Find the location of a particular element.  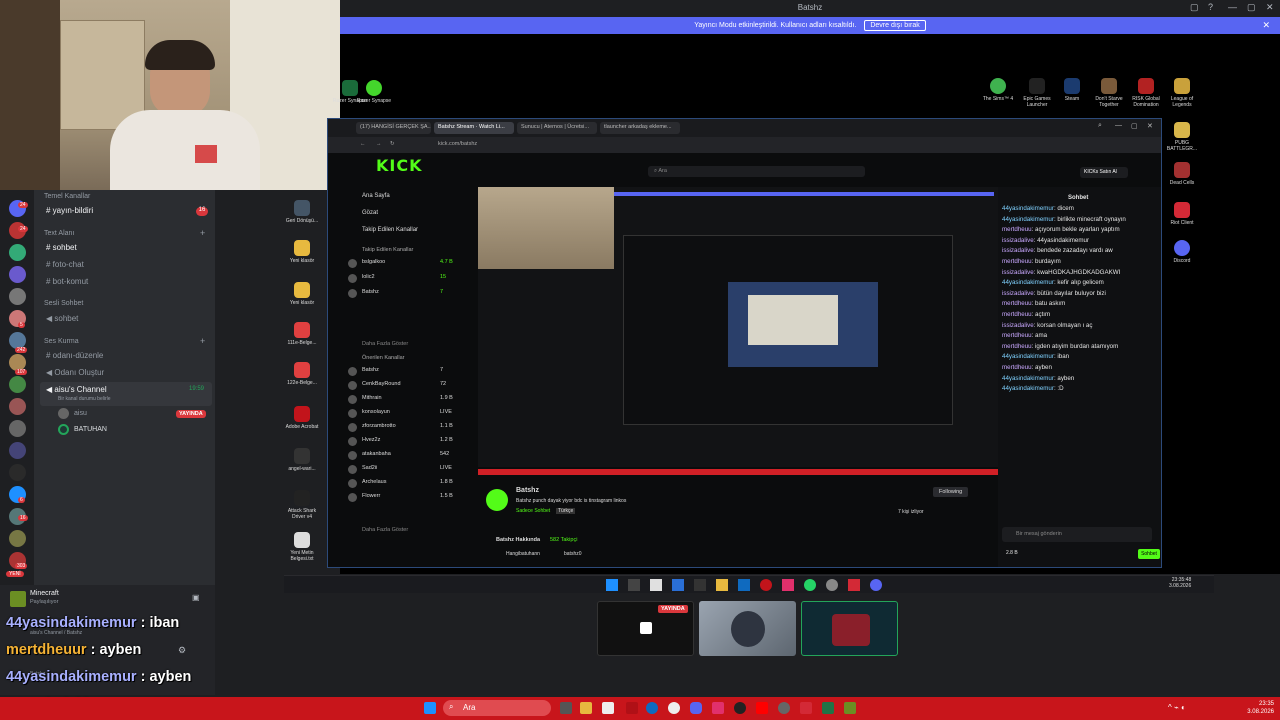

streamer-name: Batshz is located at coordinates (527, 490).